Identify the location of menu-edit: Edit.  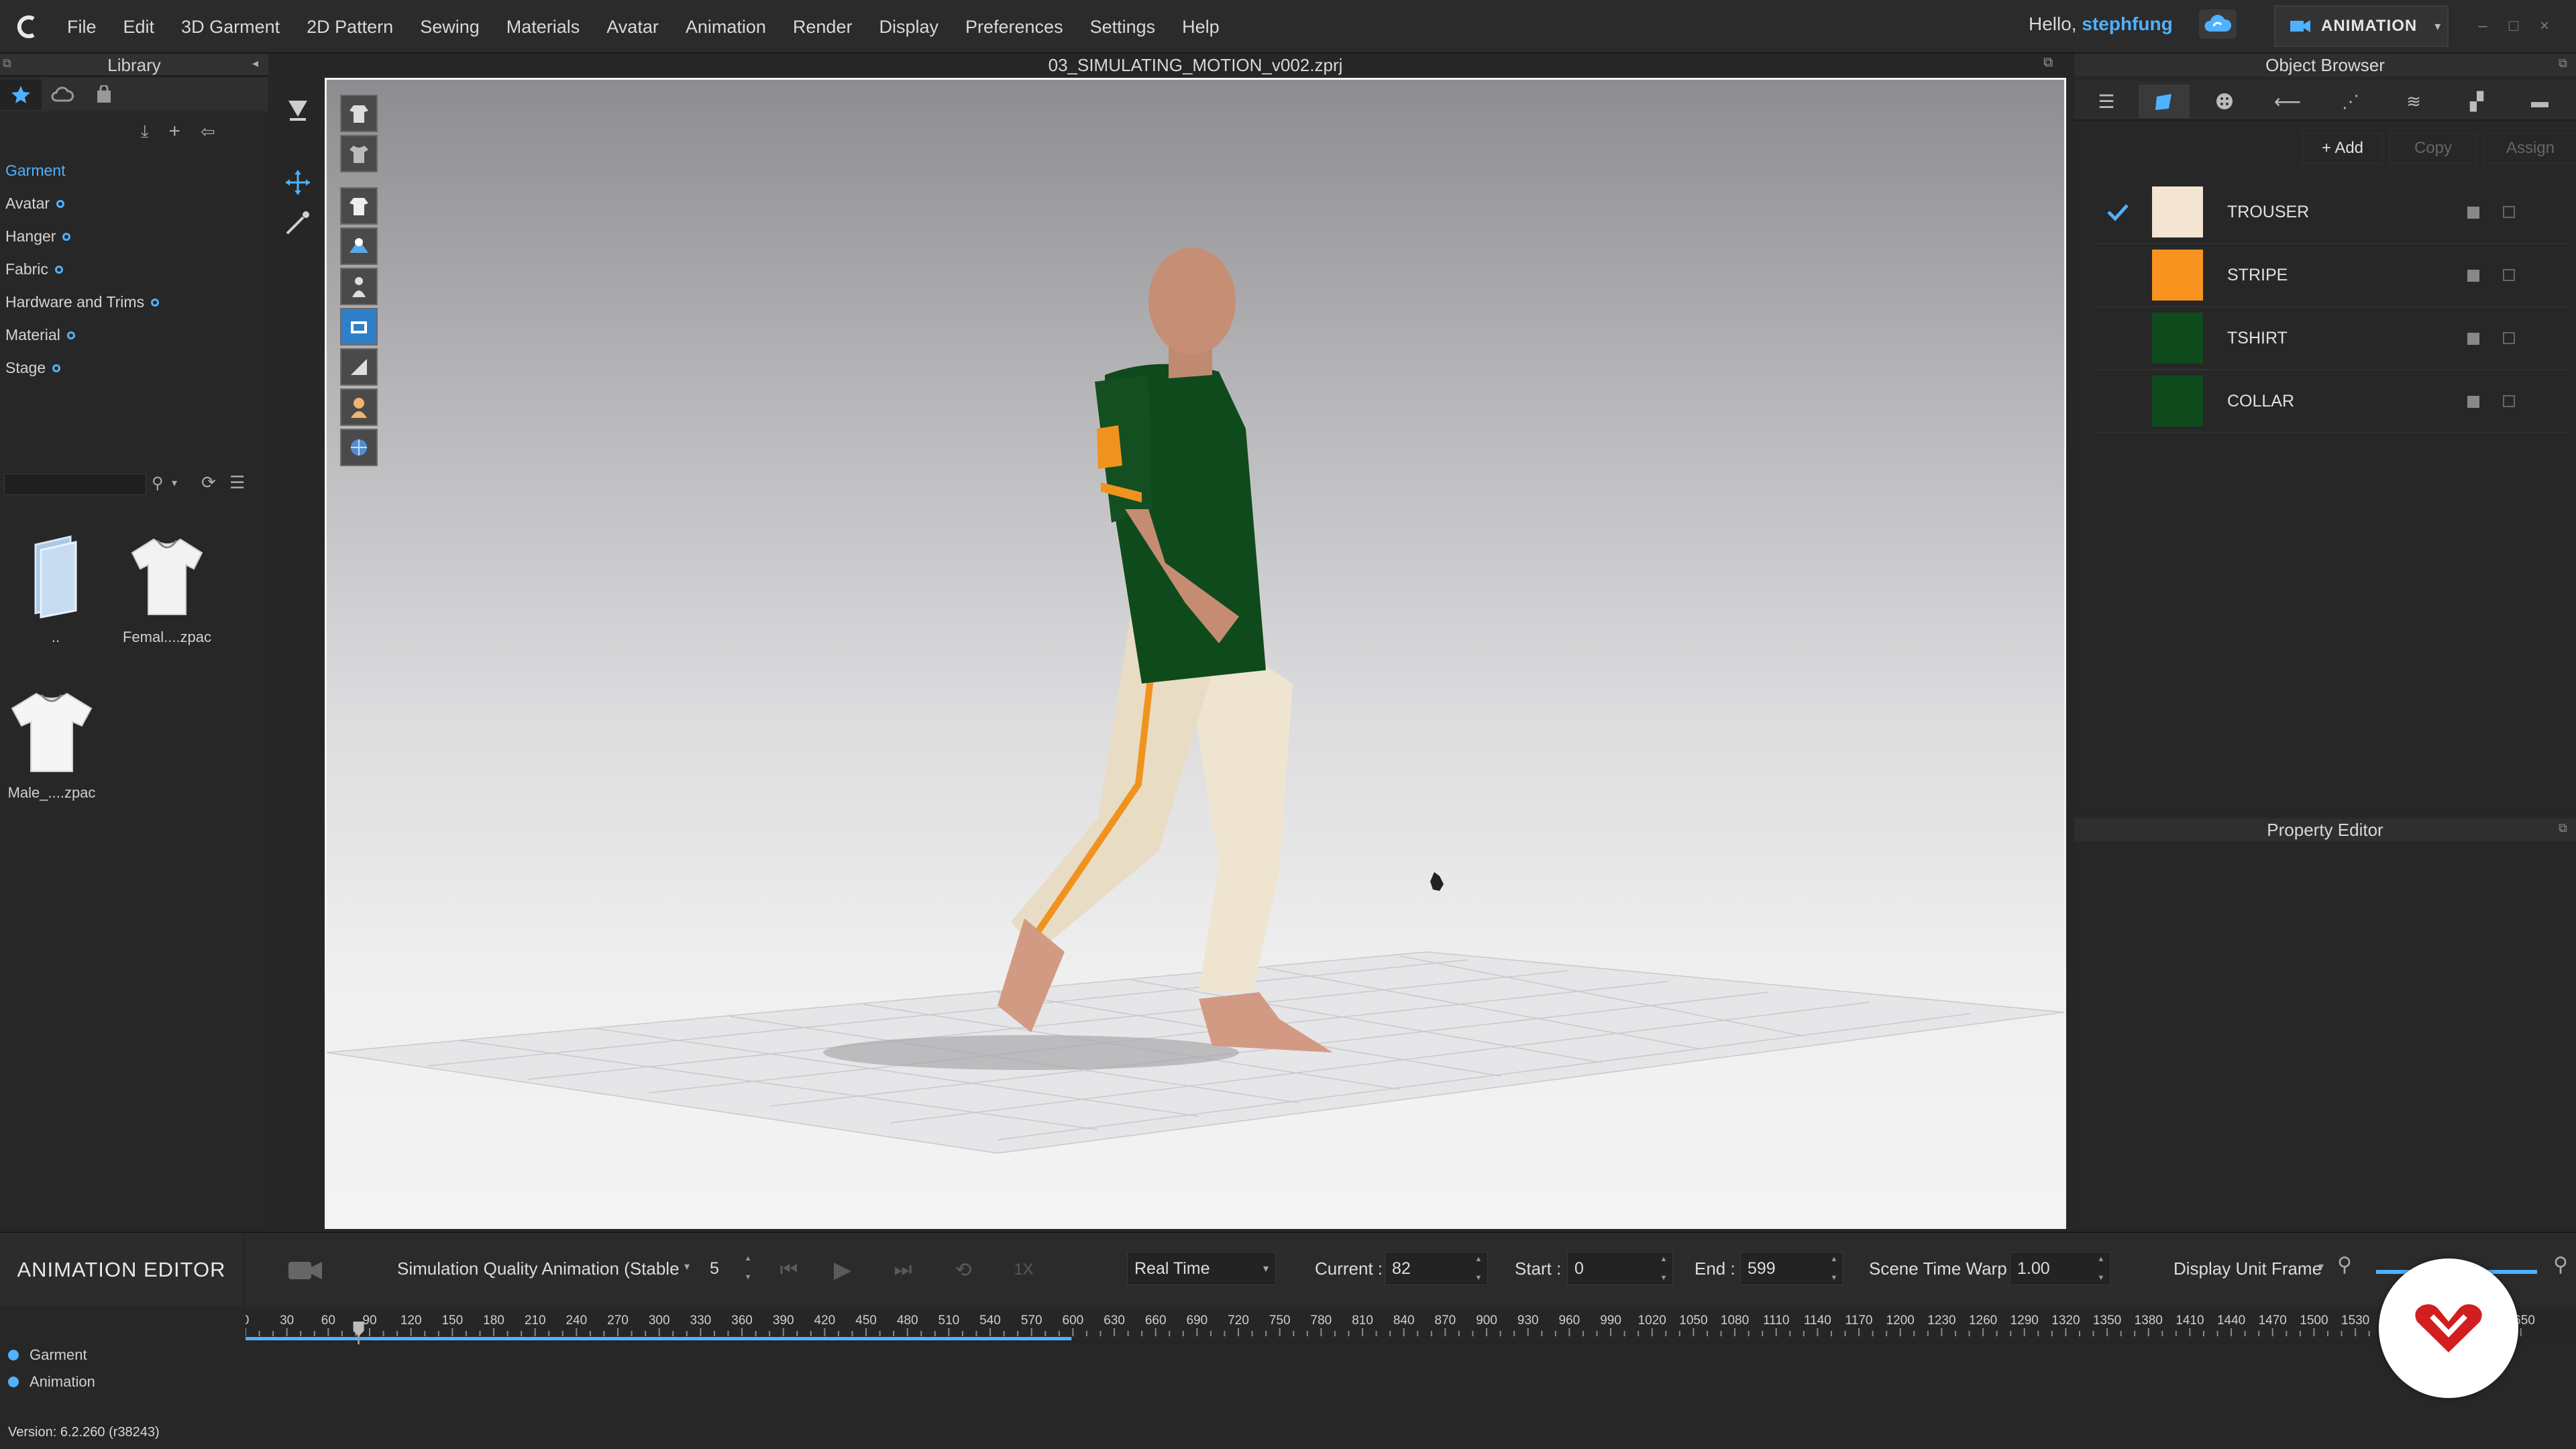
(139, 27).